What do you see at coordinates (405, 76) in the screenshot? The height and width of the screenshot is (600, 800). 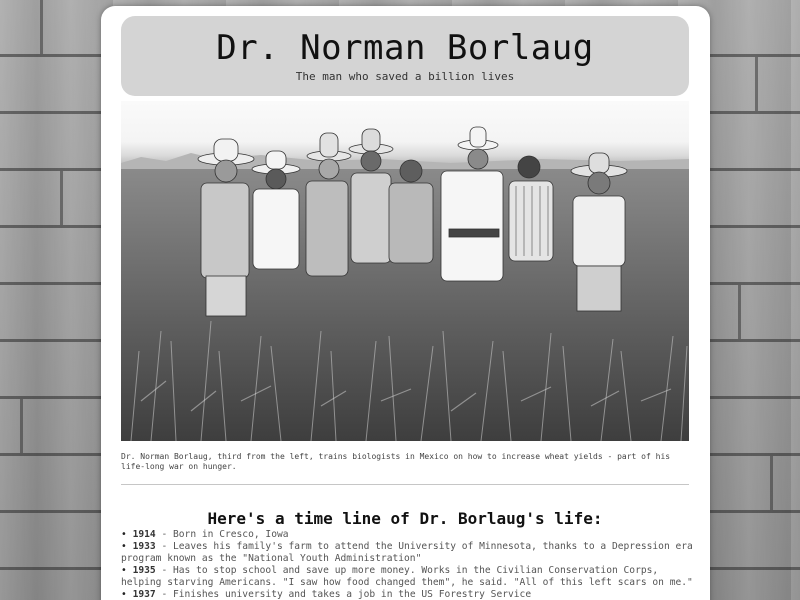 I see `page-subtitle: The man who saved a billion lives` at bounding box center [405, 76].